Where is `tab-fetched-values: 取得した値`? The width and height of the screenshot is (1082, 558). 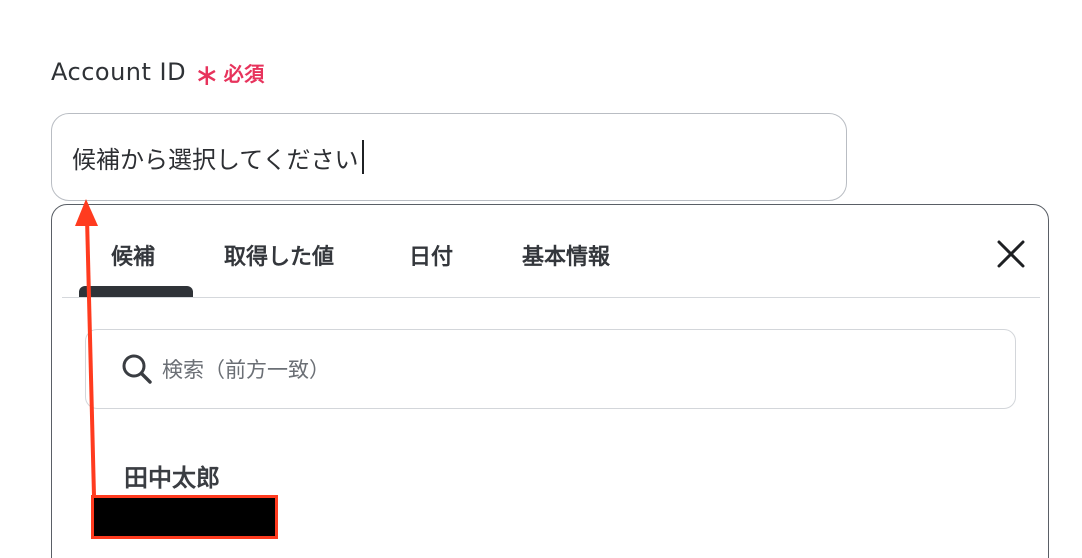 tab-fetched-values: 取得した値 is located at coordinates (279, 255).